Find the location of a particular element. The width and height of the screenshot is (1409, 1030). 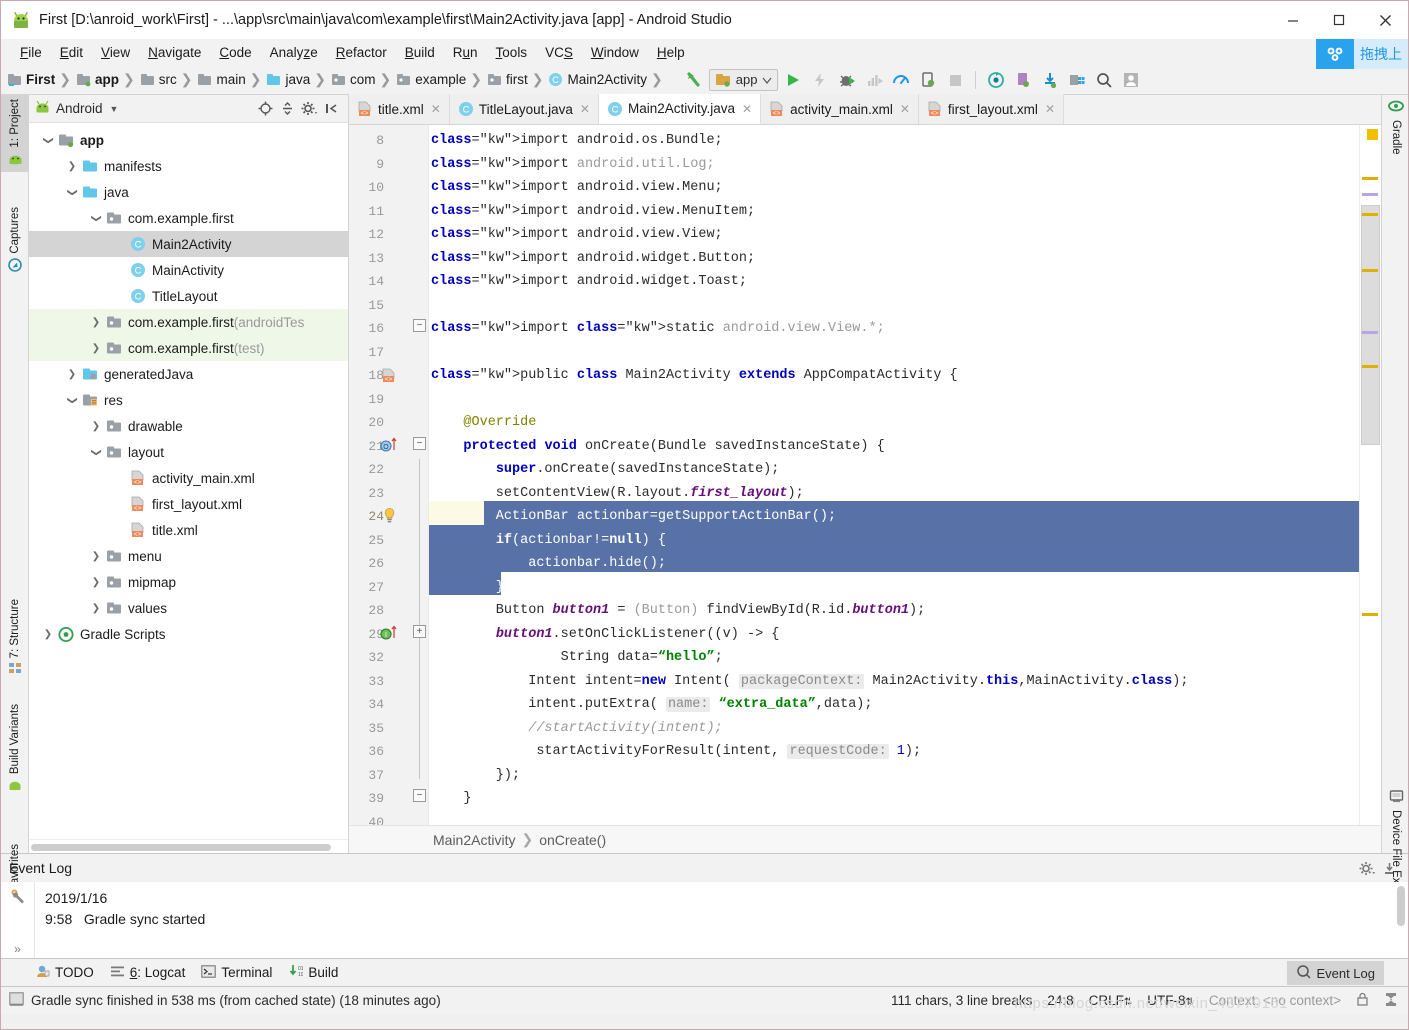

editor-tab-activity-main-xml: <> activity_main.xml ✕ is located at coordinates (840, 109).